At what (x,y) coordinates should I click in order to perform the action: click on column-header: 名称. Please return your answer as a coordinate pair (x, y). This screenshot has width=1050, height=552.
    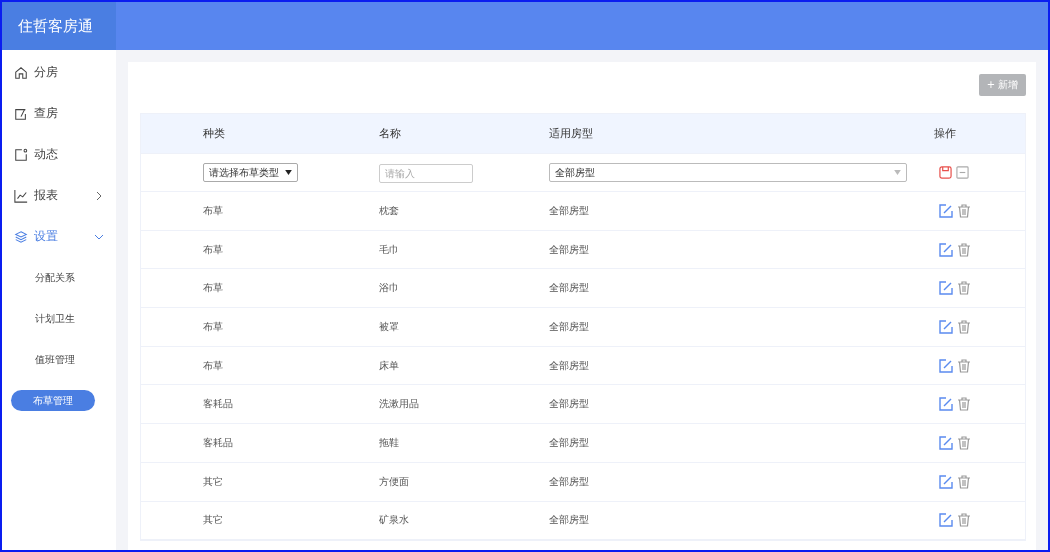
    Looking at the image, I should click on (390, 133).